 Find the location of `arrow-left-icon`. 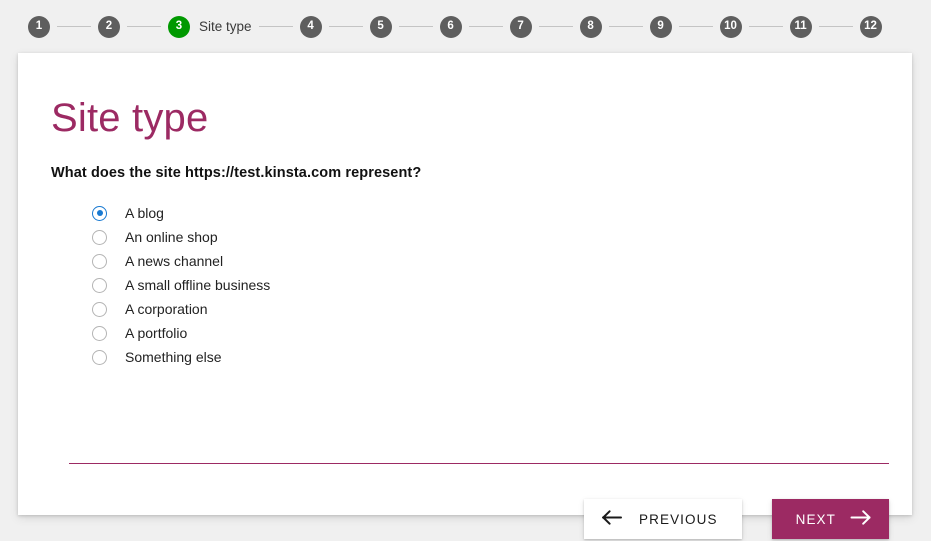

arrow-left-icon is located at coordinates (612, 519).